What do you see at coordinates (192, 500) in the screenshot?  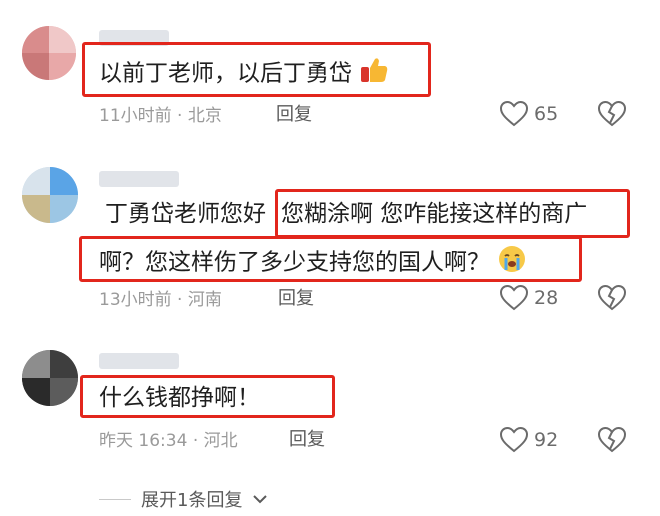 I see `expand-replies-label: 展开1条回复` at bounding box center [192, 500].